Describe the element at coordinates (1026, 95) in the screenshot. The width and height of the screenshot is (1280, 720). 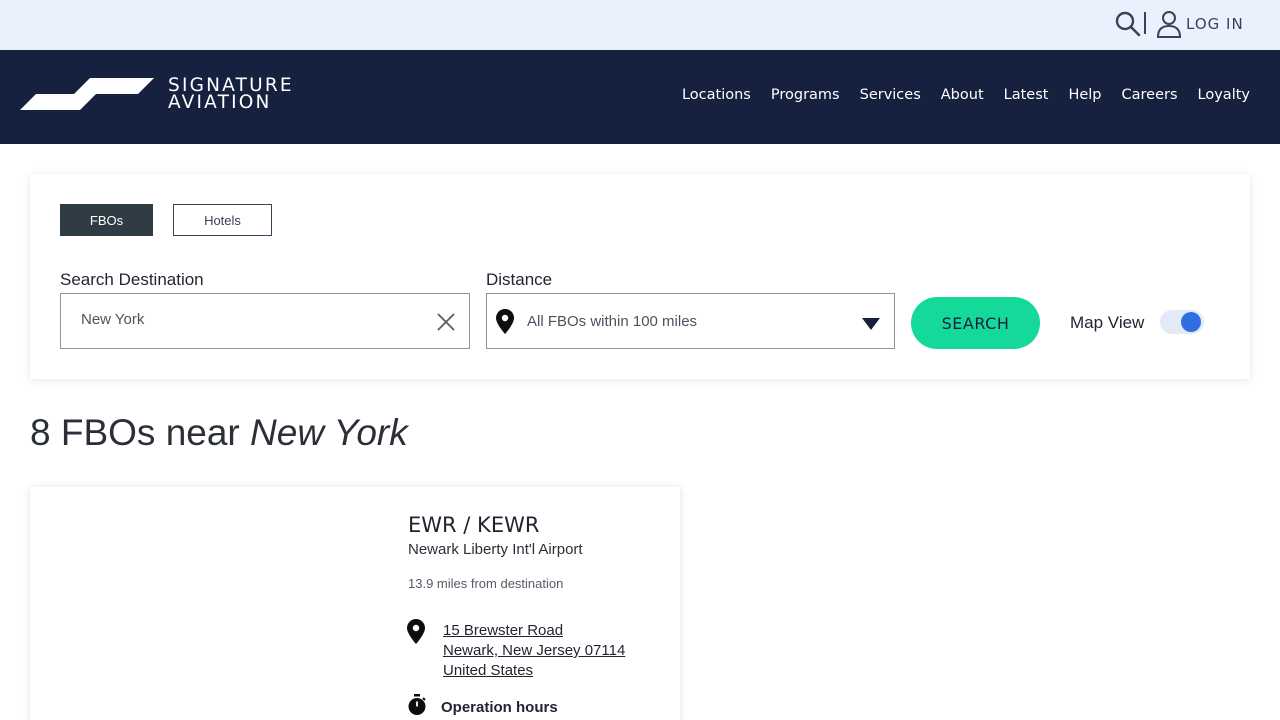
I see `nav-item-latest: Latest` at that location.